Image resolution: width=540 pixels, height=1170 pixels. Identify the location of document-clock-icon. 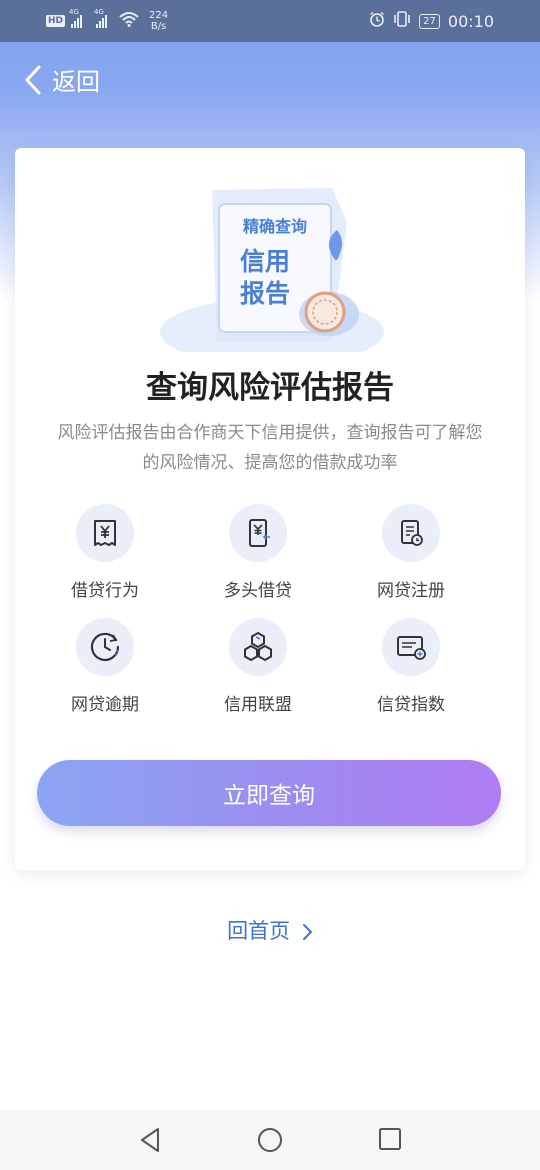
(411, 533).